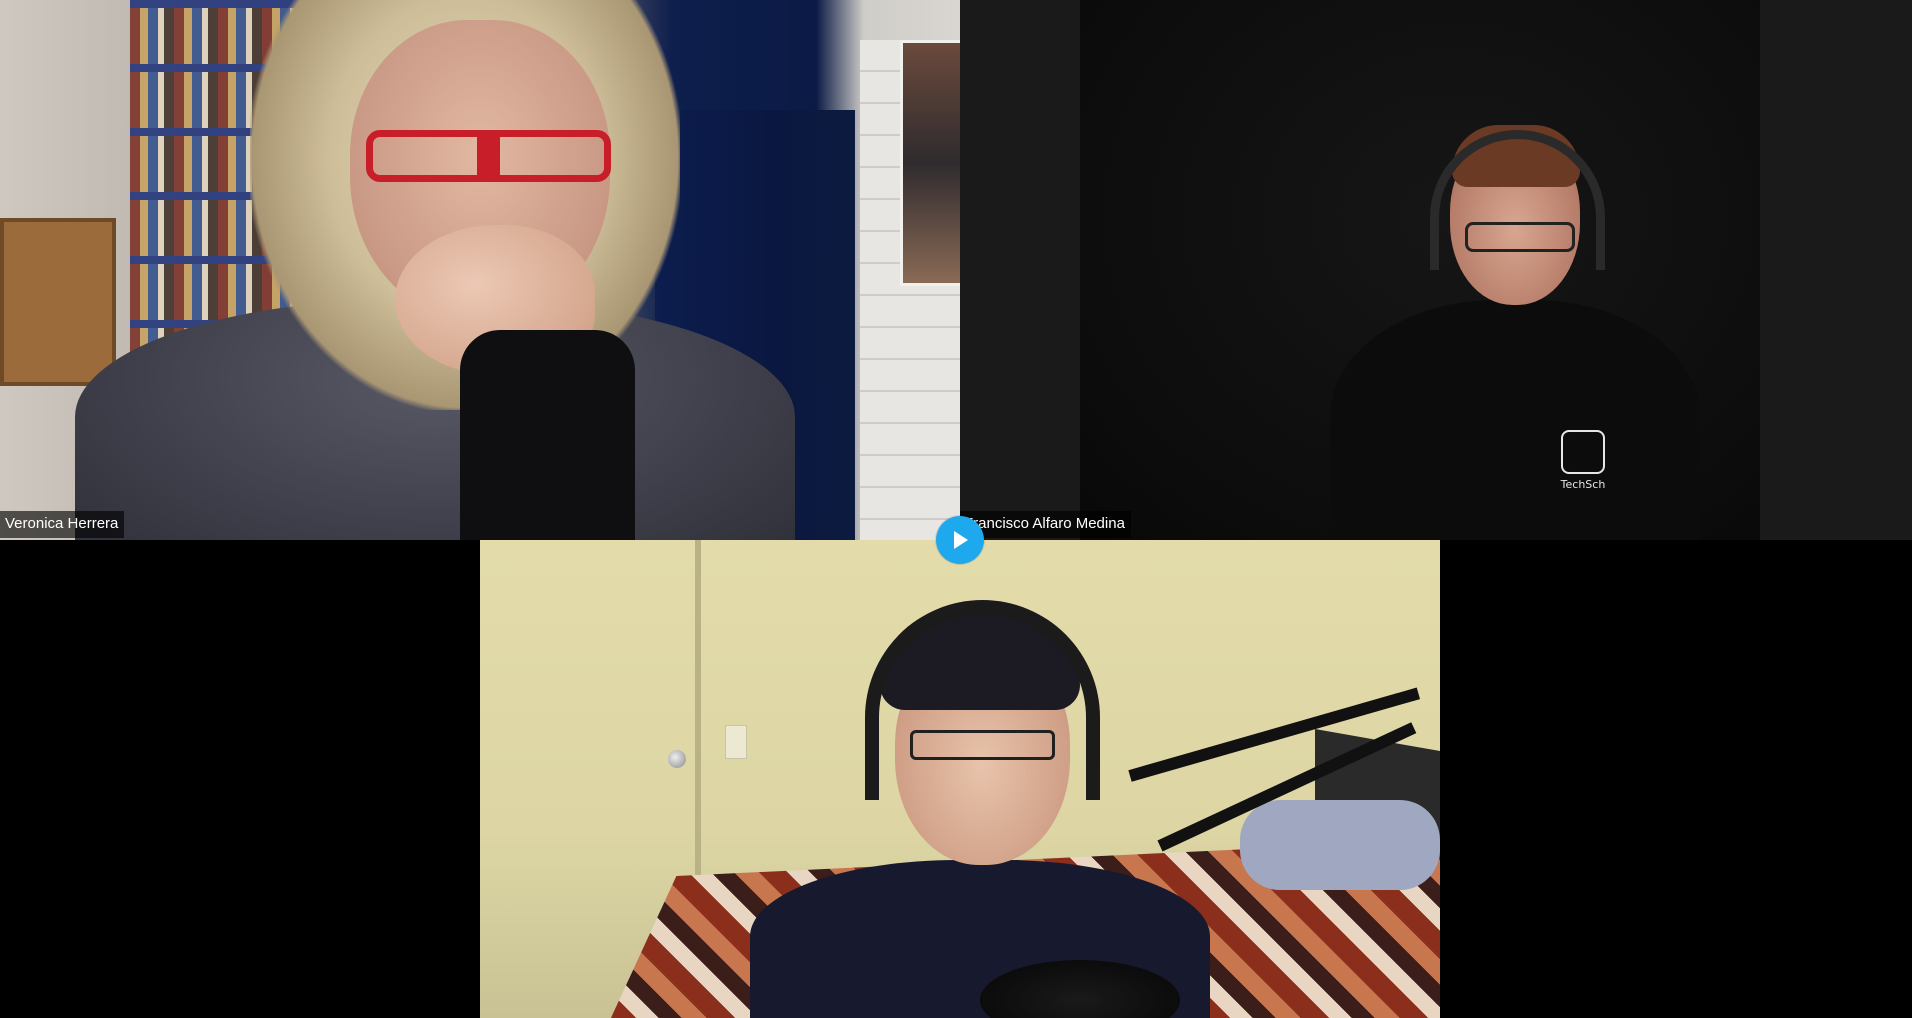 This screenshot has height=1018, width=1912. What do you see at coordinates (677, 759) in the screenshot?
I see `door-knob` at bounding box center [677, 759].